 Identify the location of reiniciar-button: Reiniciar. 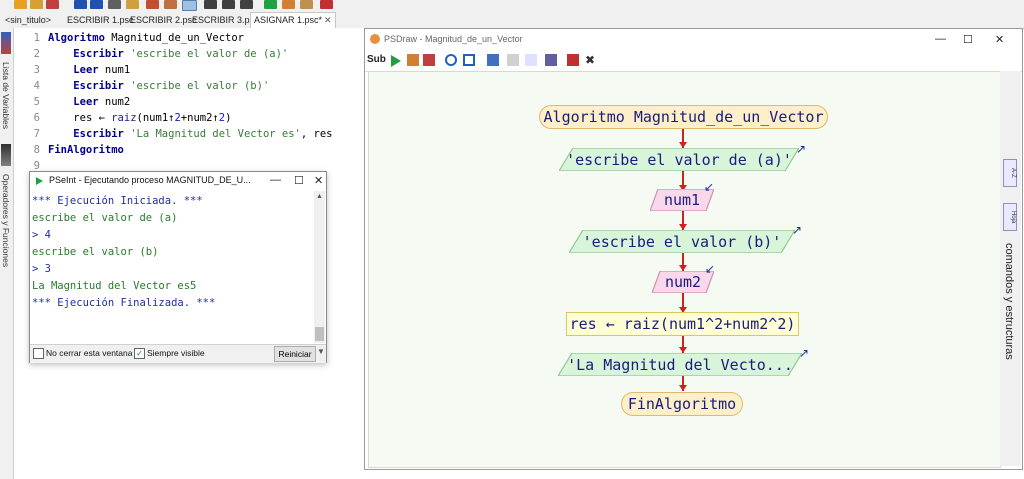
(295, 354).